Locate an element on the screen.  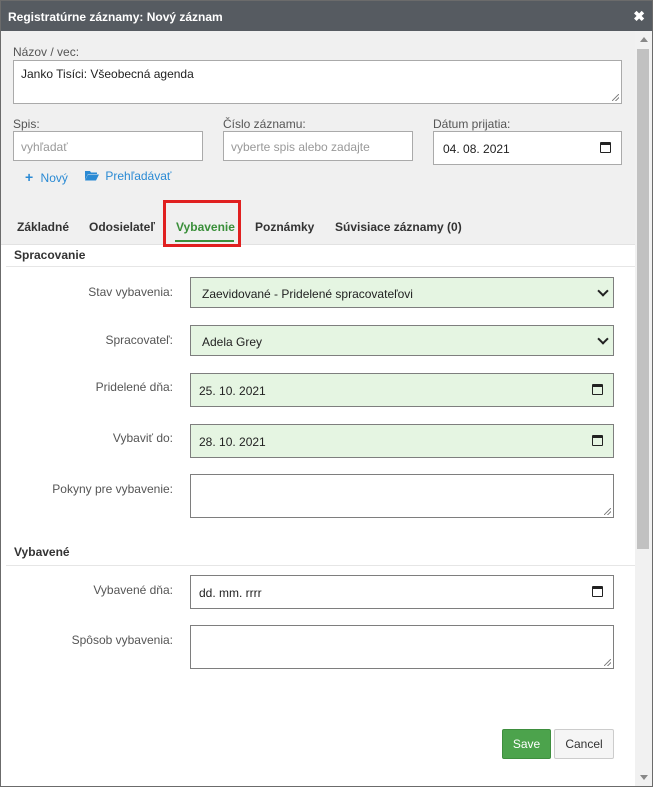
vybavene-dna-label: Vybavené dňa: is located at coordinates (133, 590).